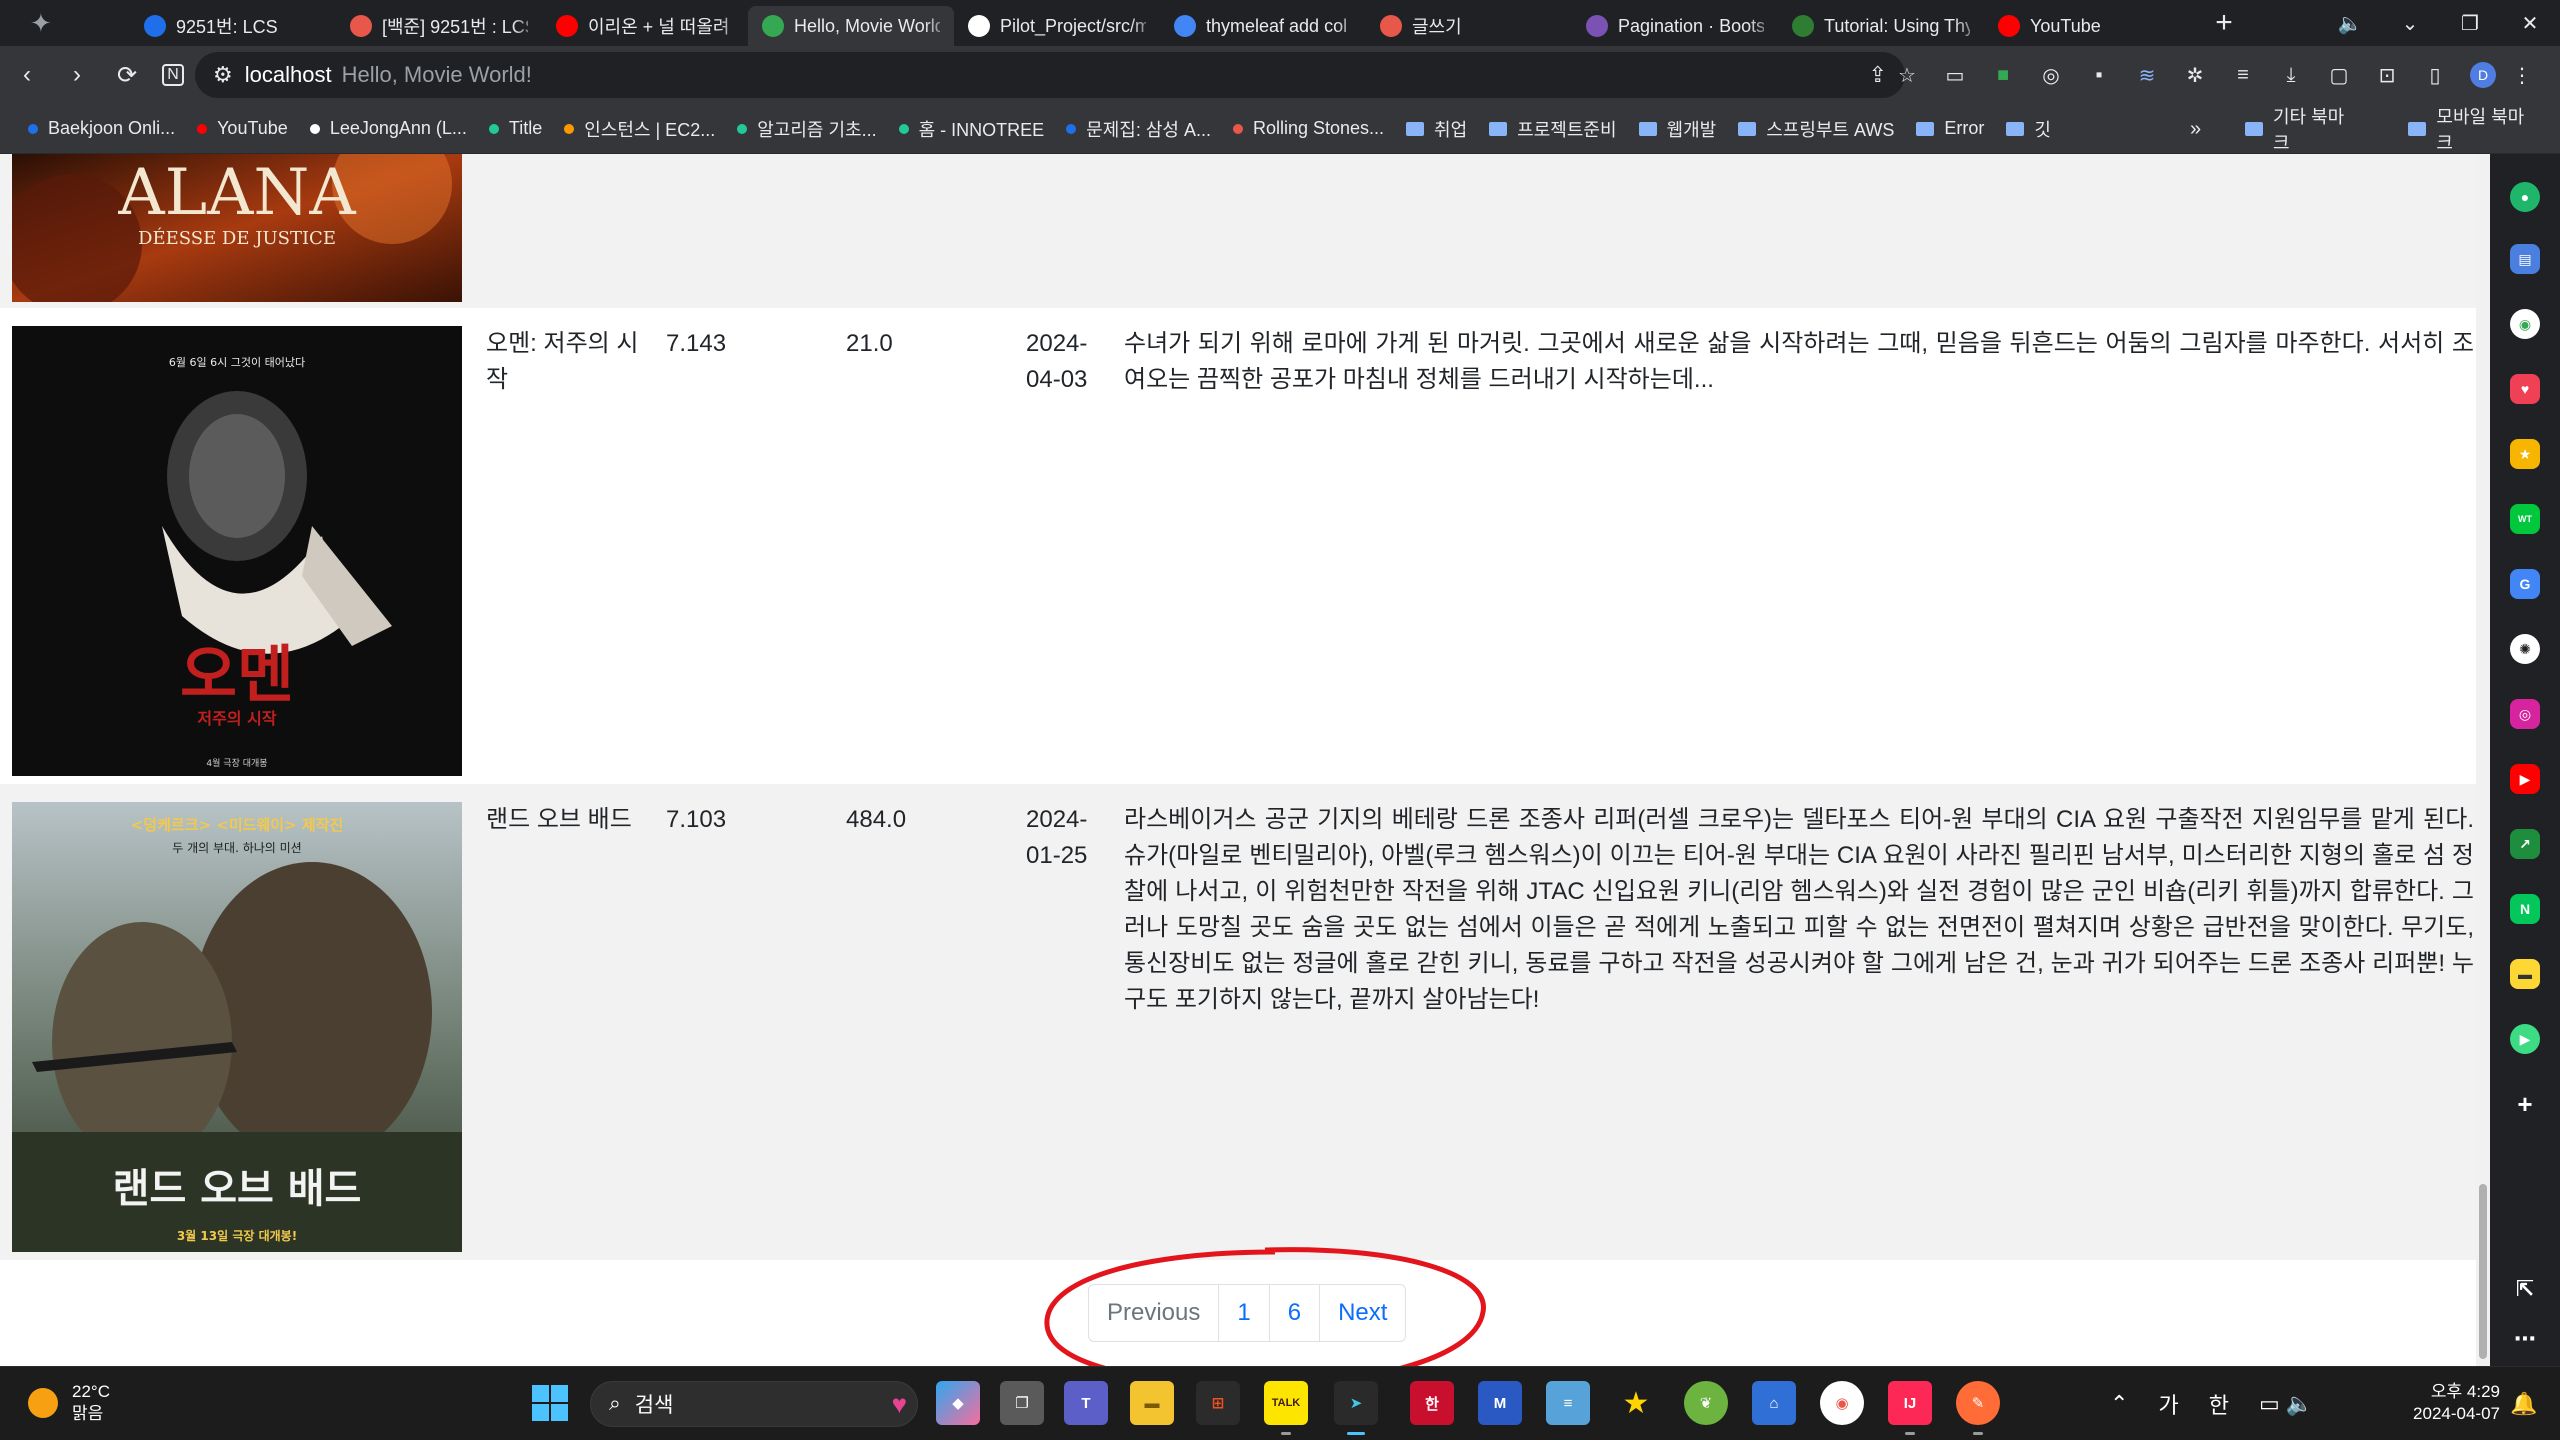  I want to click on reading-list-icon: ≡, so click(2243, 75).